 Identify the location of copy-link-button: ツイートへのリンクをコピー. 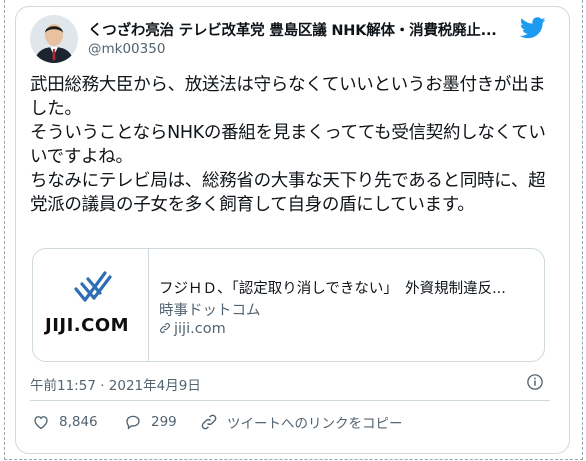
(301, 422).